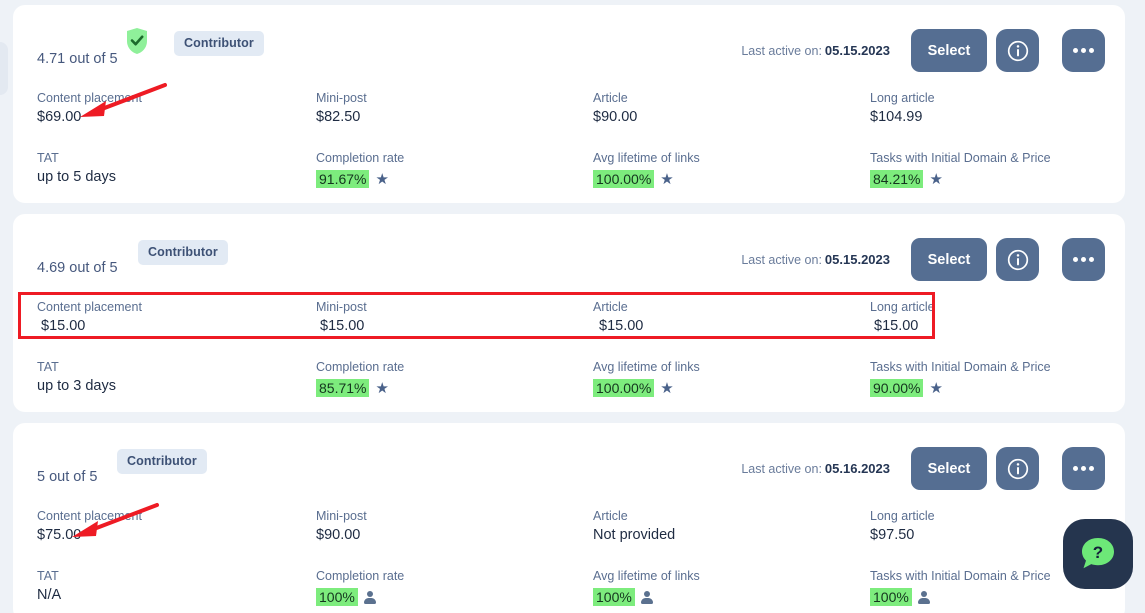  I want to click on stat-percent-badge: 91.67%, so click(343, 179).